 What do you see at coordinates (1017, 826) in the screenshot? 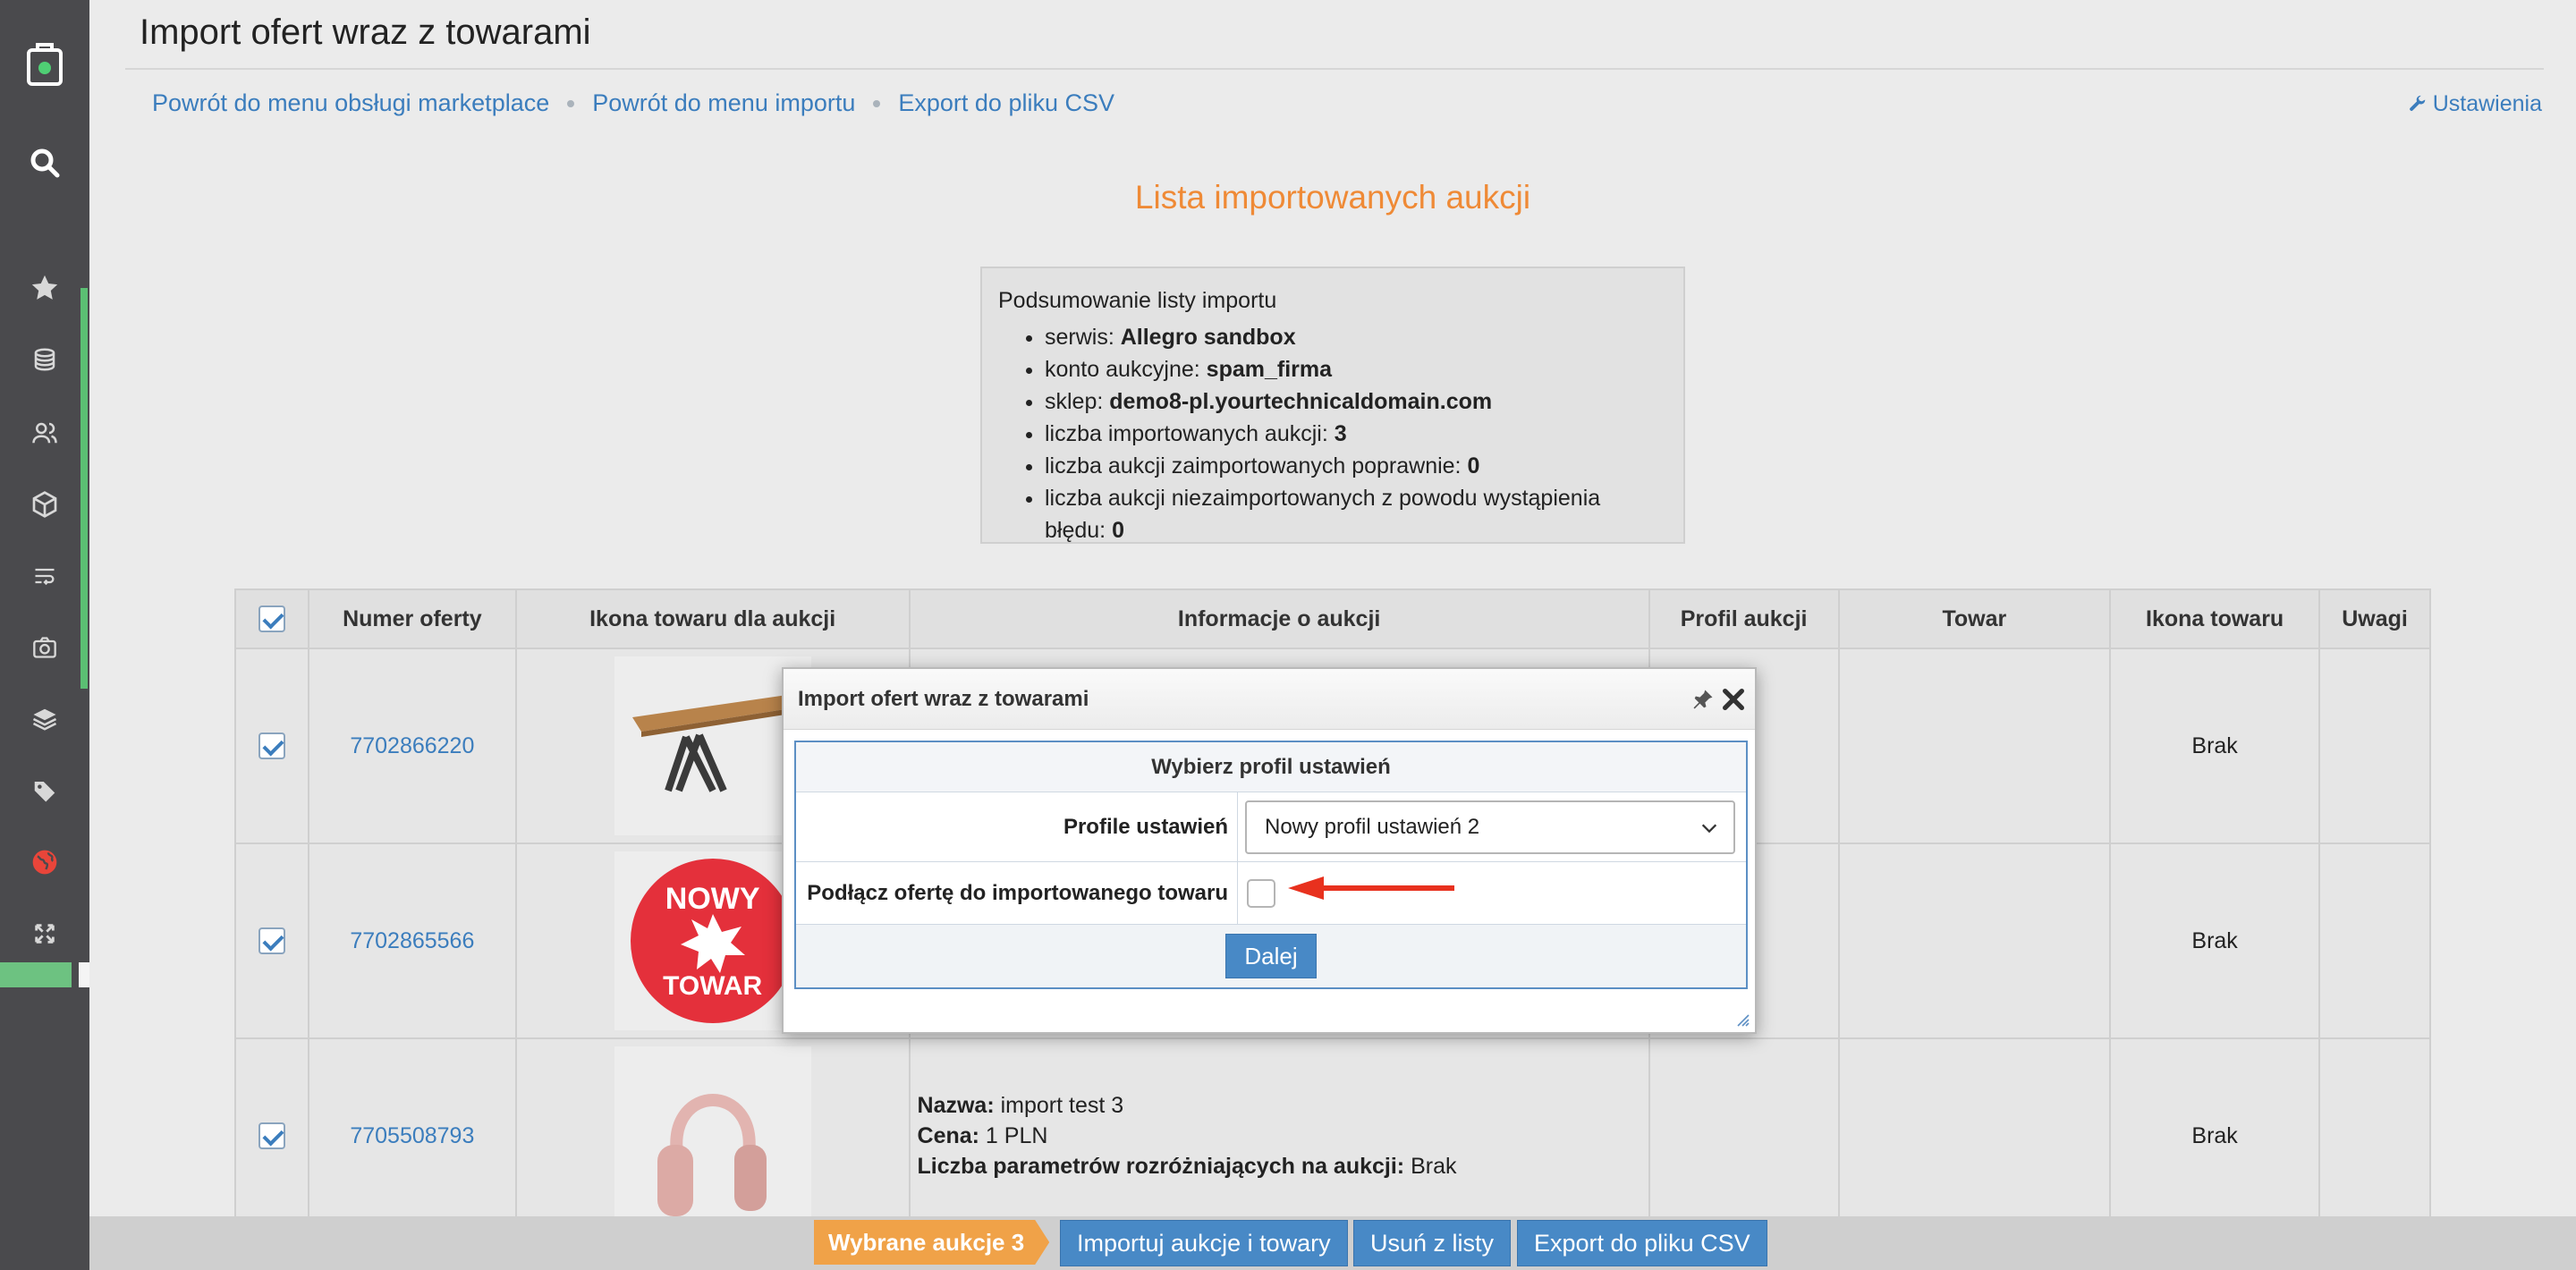
I see `profile-label: Profile ustawień` at bounding box center [1017, 826].